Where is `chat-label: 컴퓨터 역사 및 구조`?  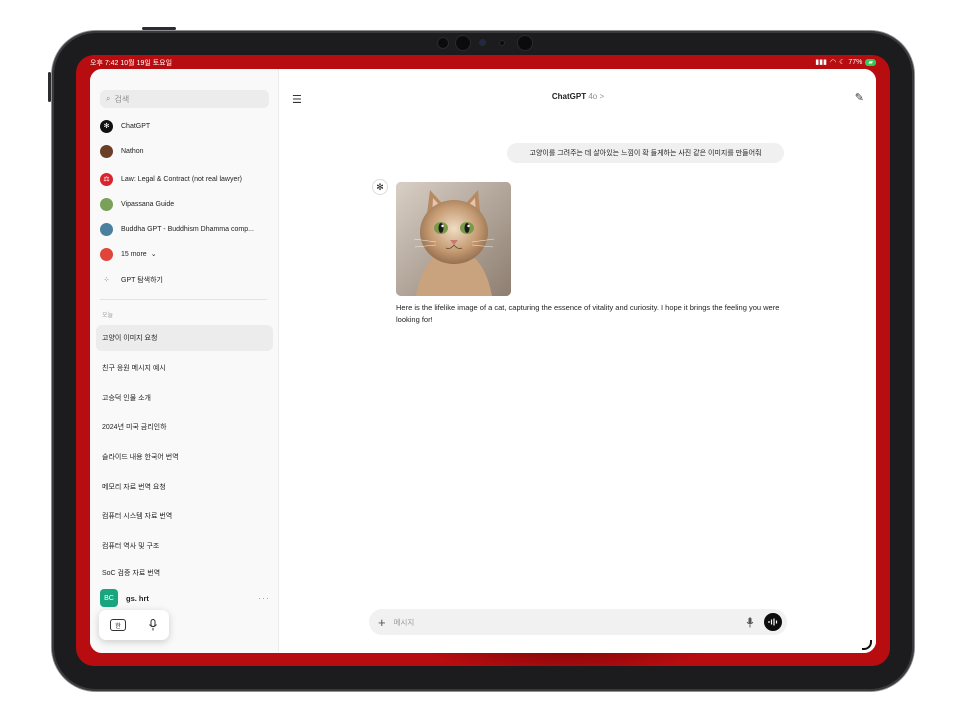
chat-label: 컴퓨터 역사 및 구조 is located at coordinates (131, 546).